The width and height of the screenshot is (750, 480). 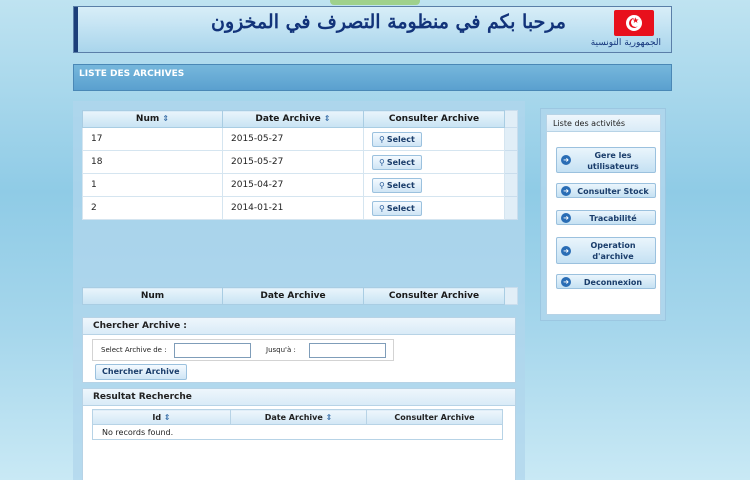 I want to click on archive-detail-table: Num Date Archive Consulter Archive, so click(x=300, y=296).